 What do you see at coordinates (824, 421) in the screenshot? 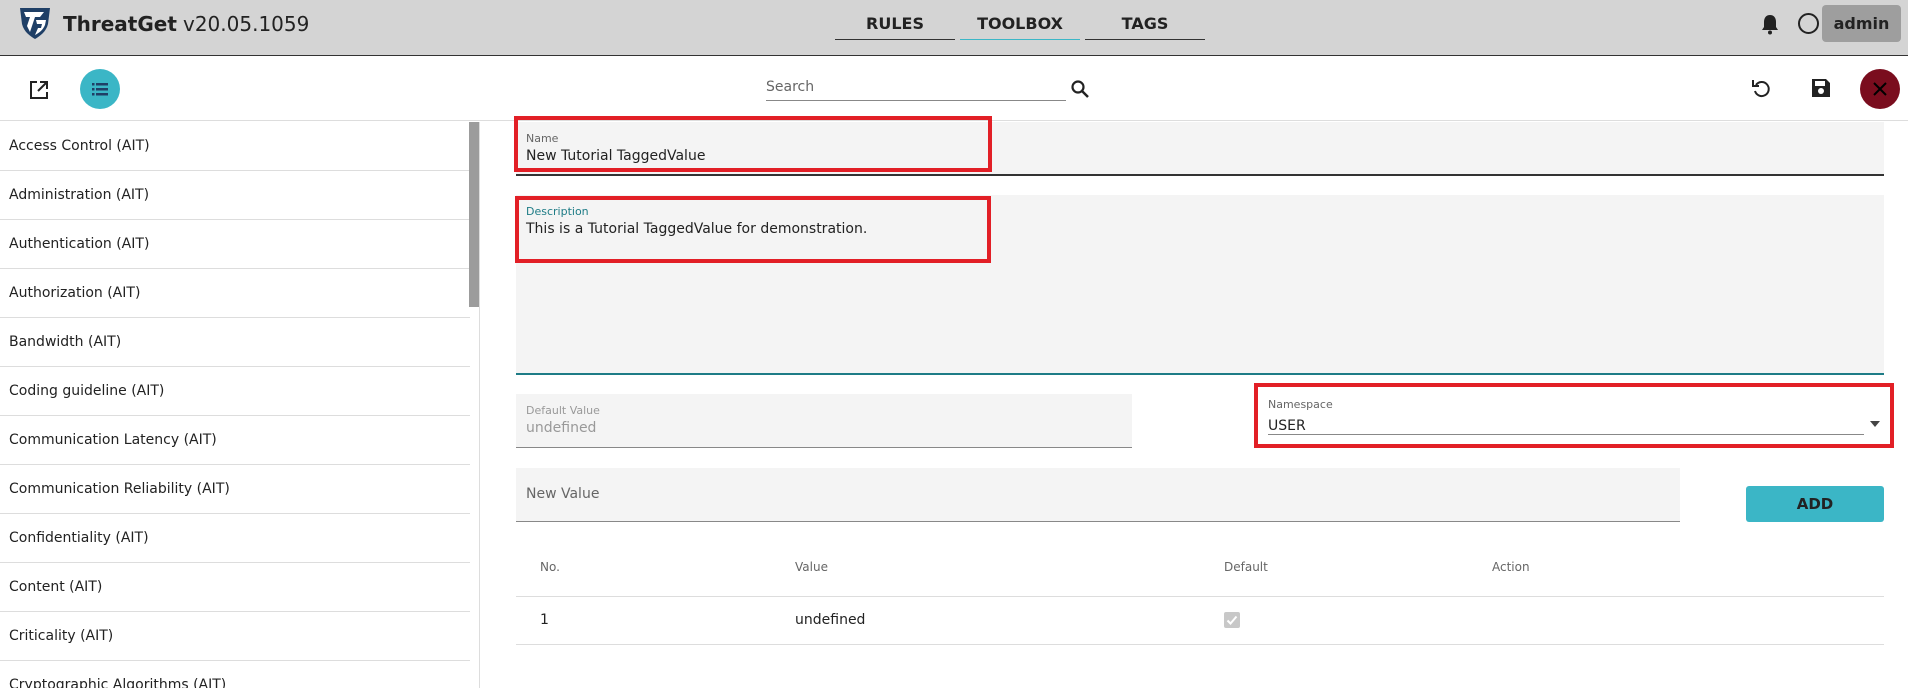
I see `default-value-field: Default Value undefined` at bounding box center [824, 421].